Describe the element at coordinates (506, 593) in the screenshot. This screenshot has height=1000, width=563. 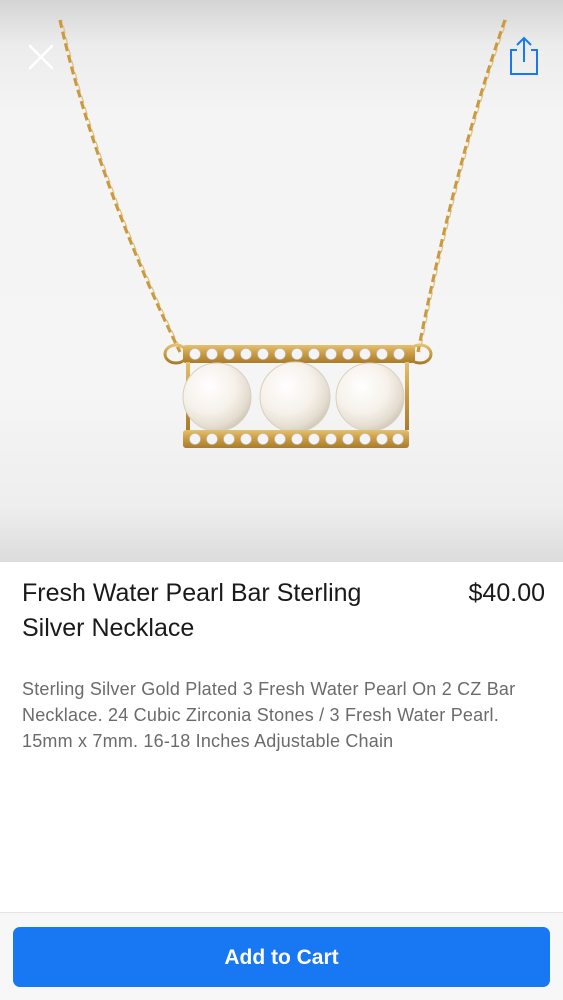
I see `product-price: $40.00` at that location.